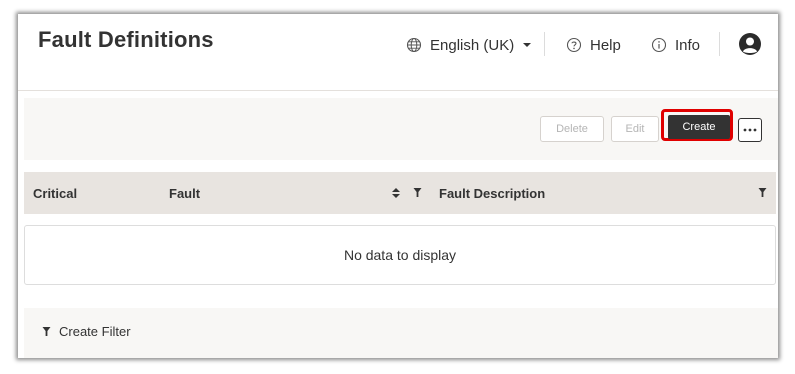 The image size is (795, 374). What do you see at coordinates (55, 193) in the screenshot?
I see `column-header-critical: Critical` at bounding box center [55, 193].